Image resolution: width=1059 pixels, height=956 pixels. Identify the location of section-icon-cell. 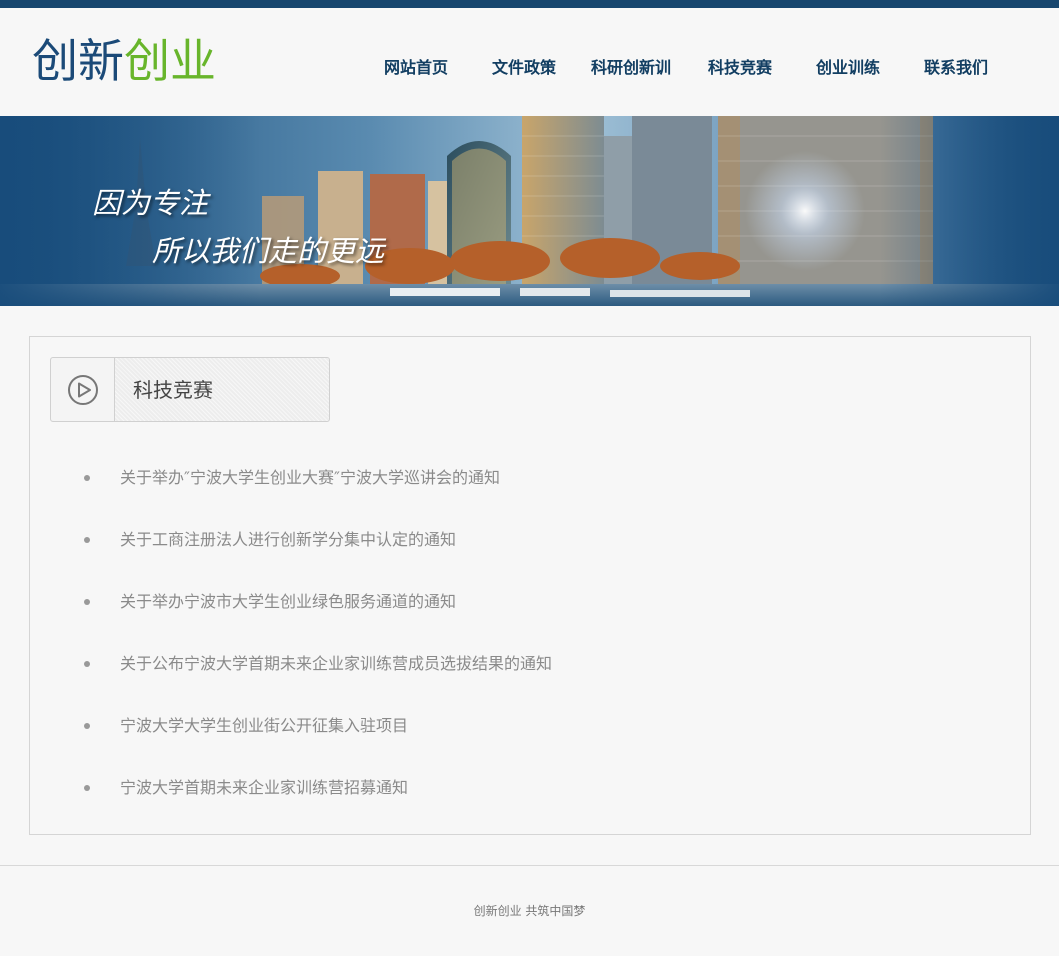
(83, 389).